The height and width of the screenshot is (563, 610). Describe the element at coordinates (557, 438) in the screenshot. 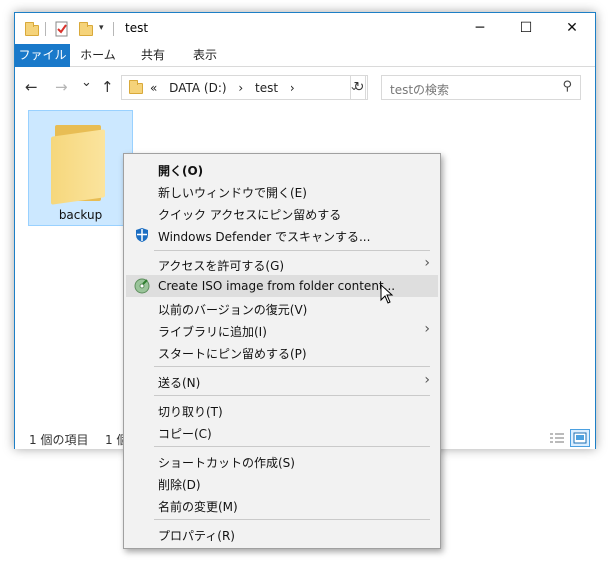

I see `details-view-icon` at that location.